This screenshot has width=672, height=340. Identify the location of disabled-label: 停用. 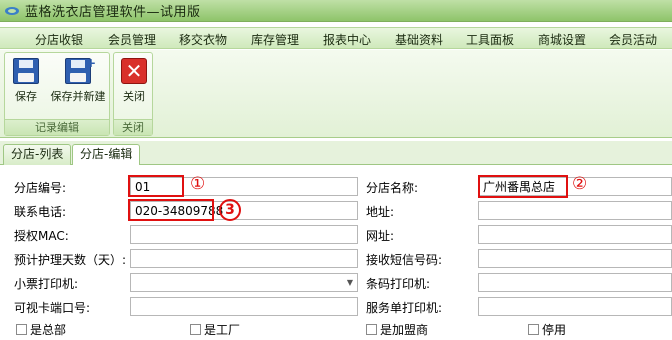
(554, 330).